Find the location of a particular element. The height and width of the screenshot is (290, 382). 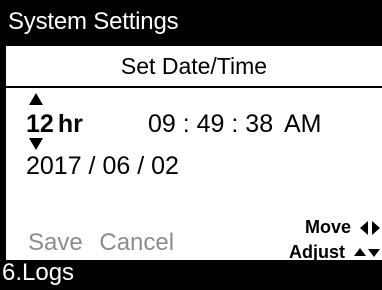

window-title: System Settings is located at coordinates (93, 21).